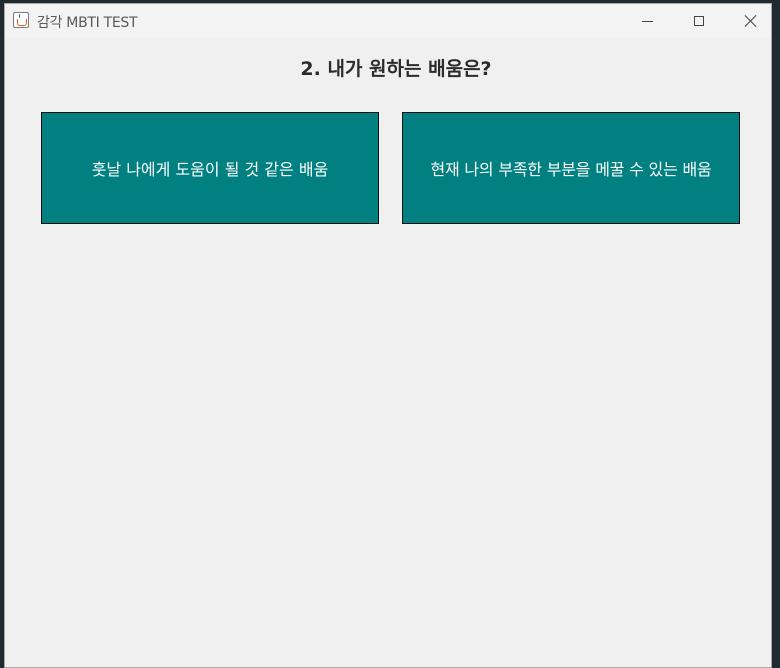 This screenshot has width=780, height=668. What do you see at coordinates (210, 168) in the screenshot?
I see `answer-button-1: 훗날 나에게 도움이 될 것 같은 배움` at bounding box center [210, 168].